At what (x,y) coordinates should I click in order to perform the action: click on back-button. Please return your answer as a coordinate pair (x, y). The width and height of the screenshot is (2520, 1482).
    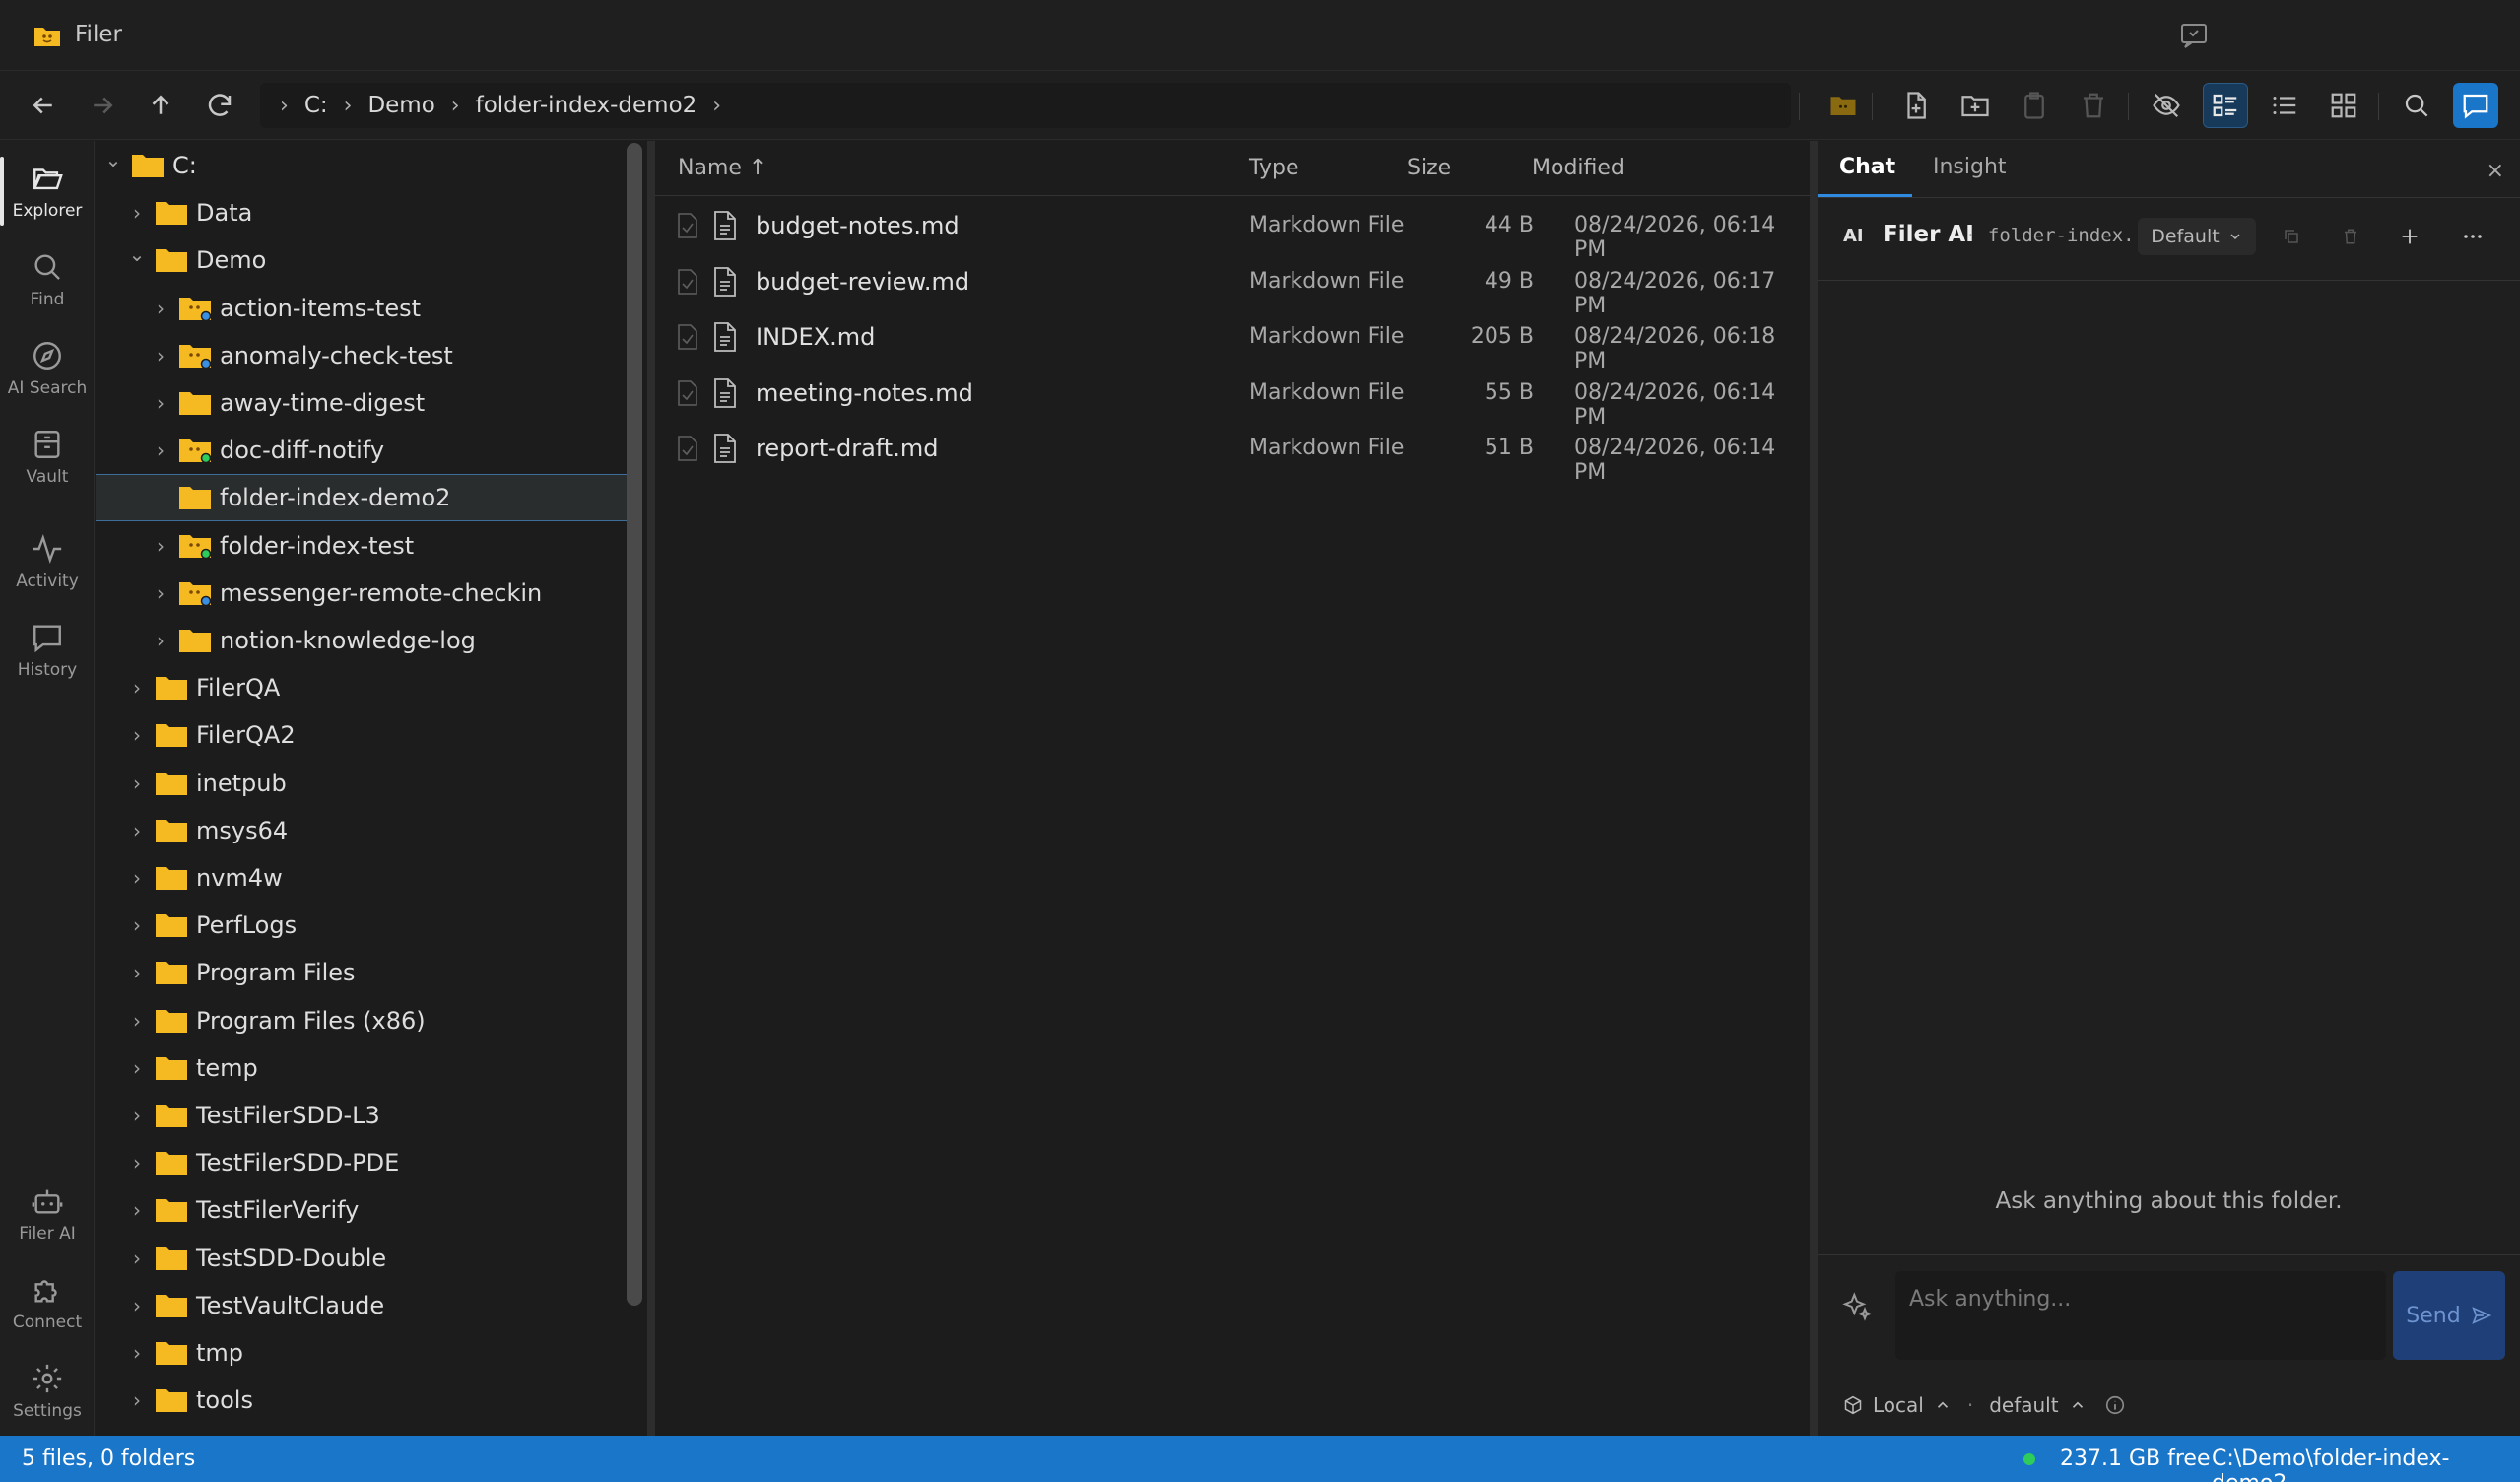
    Looking at the image, I should click on (43, 105).